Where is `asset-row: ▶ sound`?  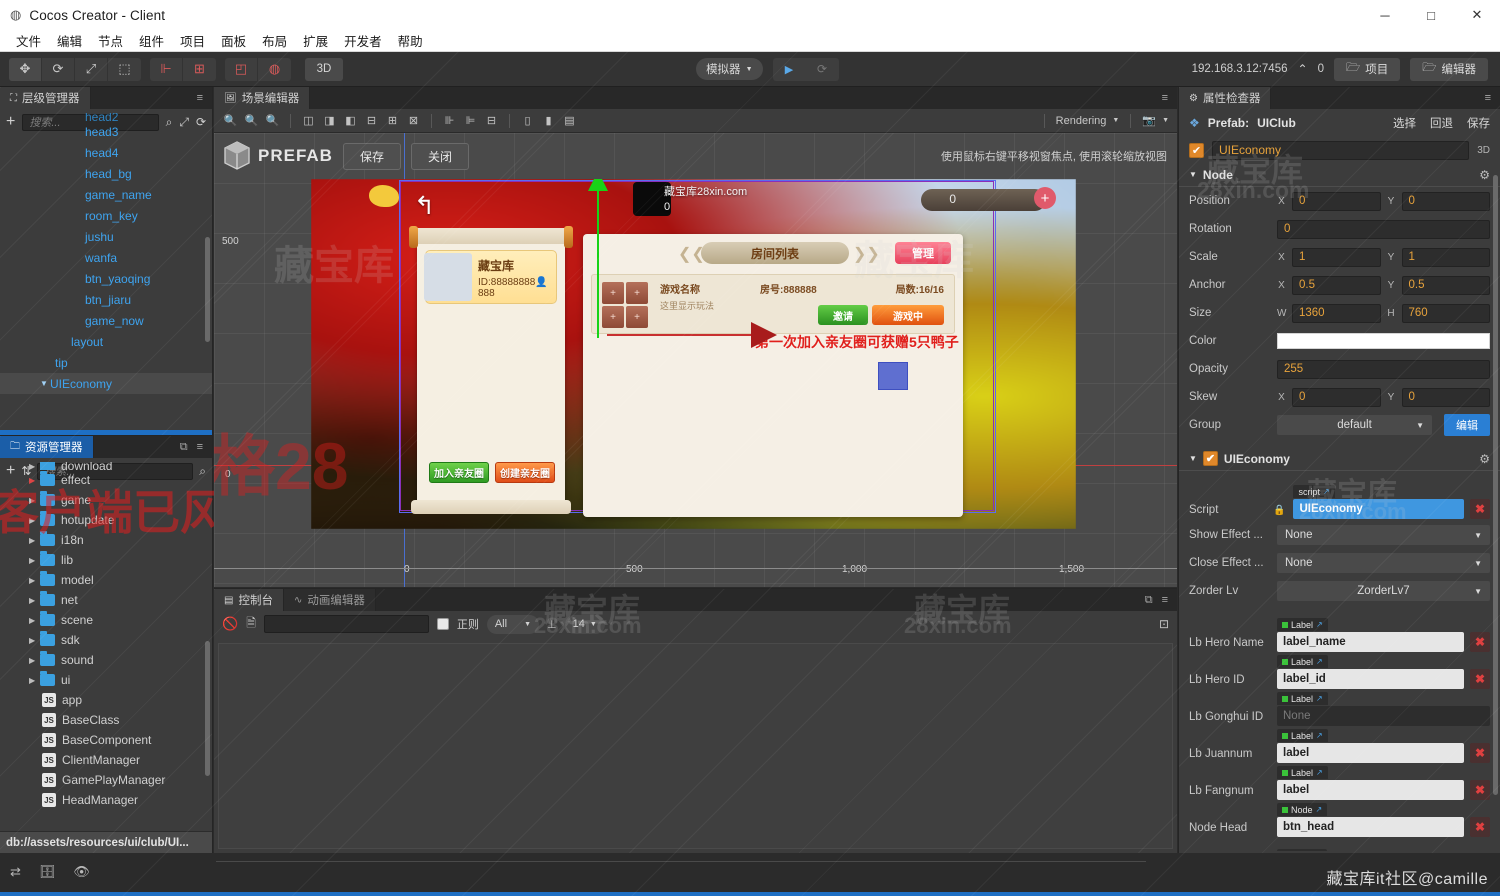 asset-row: ▶ sound is located at coordinates (106, 660).